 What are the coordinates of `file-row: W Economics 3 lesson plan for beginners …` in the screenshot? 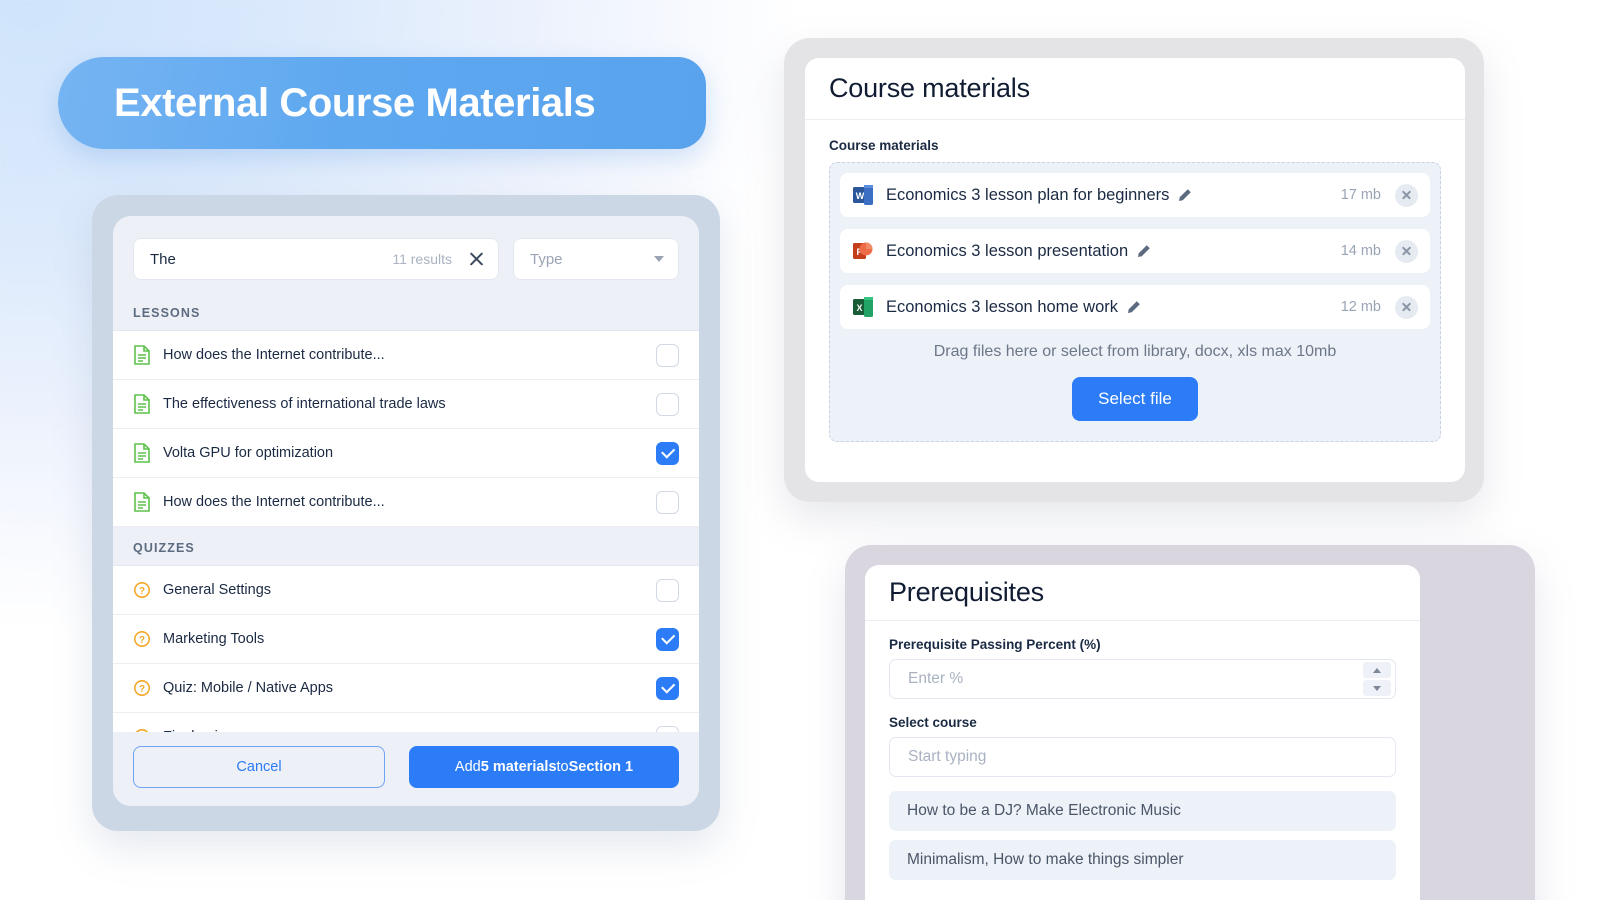 It's located at (1135, 195).